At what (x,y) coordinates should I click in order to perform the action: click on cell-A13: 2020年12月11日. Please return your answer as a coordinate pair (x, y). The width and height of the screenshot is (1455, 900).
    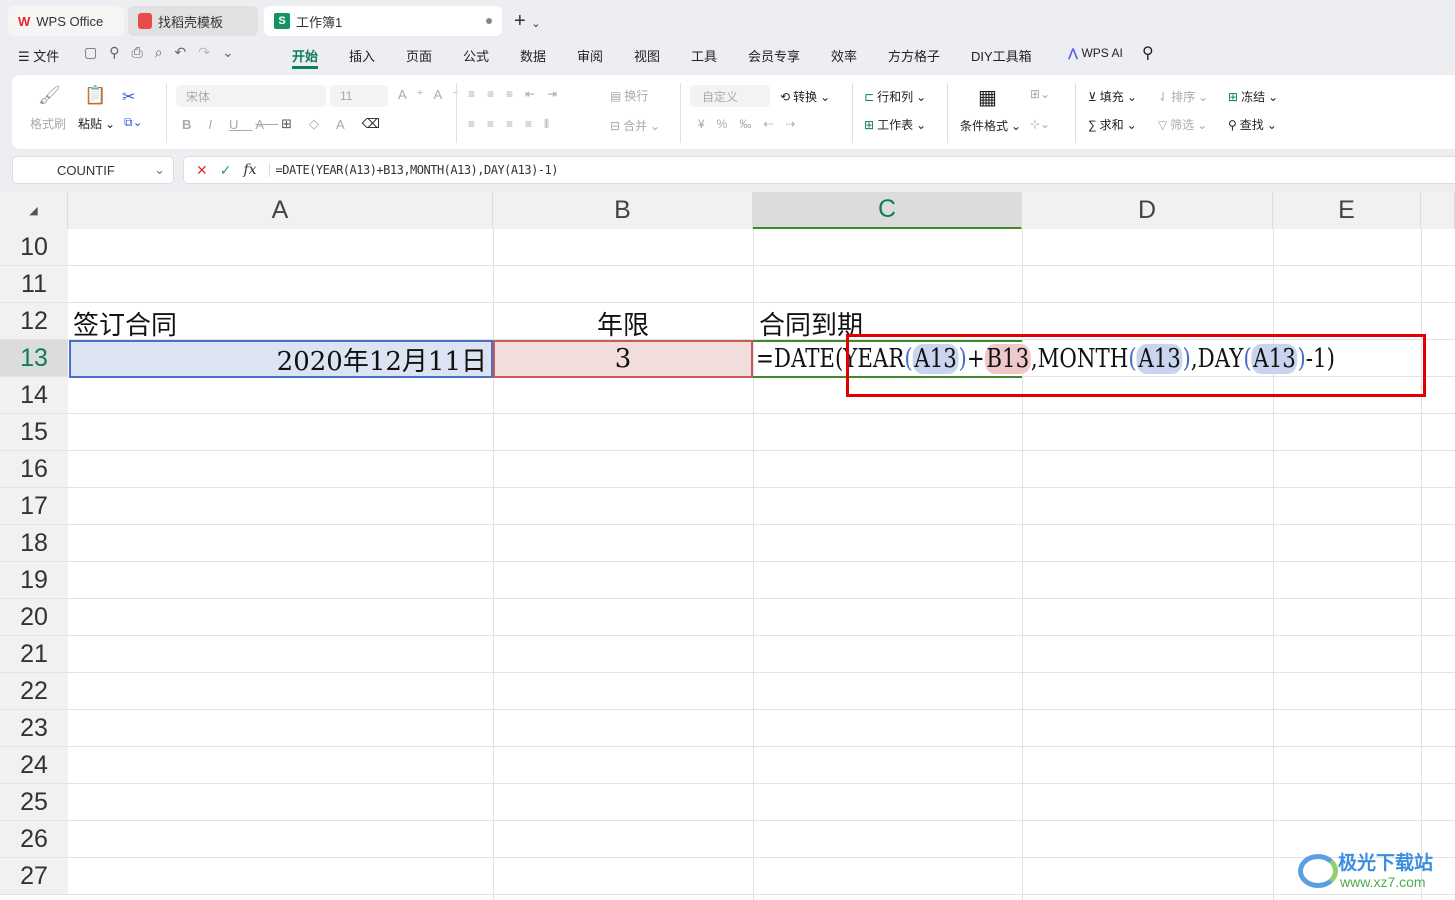
    Looking at the image, I should click on (281, 359).